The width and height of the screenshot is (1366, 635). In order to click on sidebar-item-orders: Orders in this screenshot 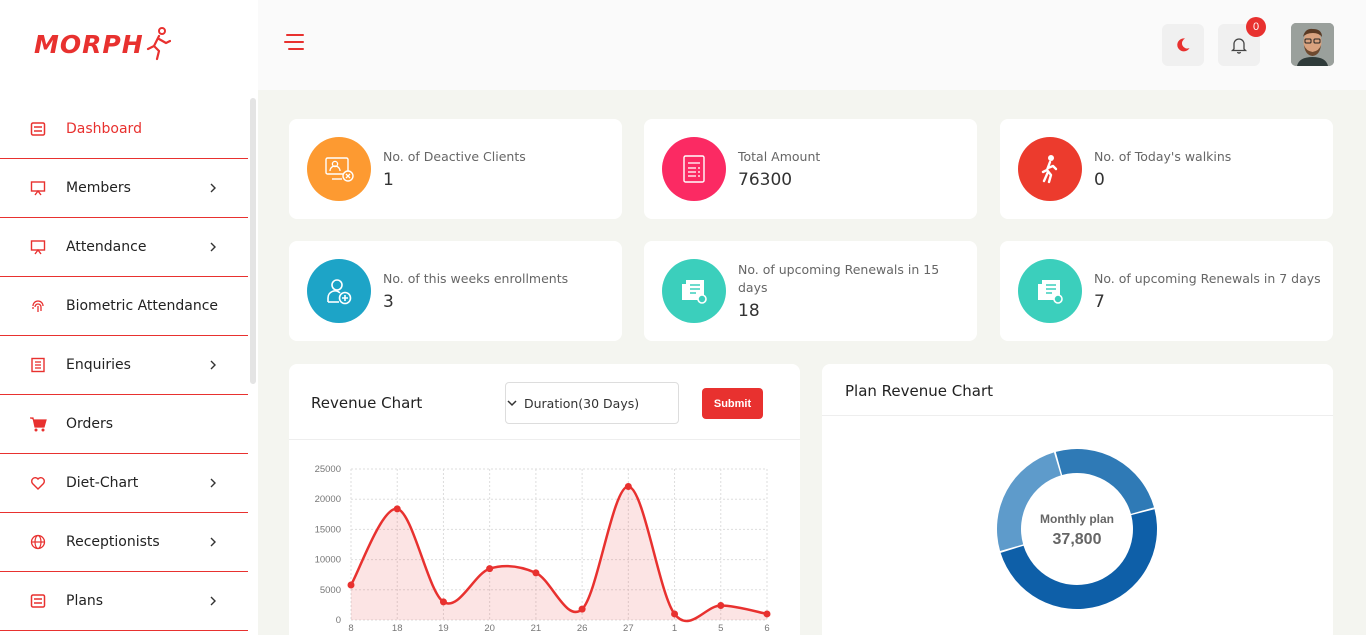, I will do `click(124, 424)`.